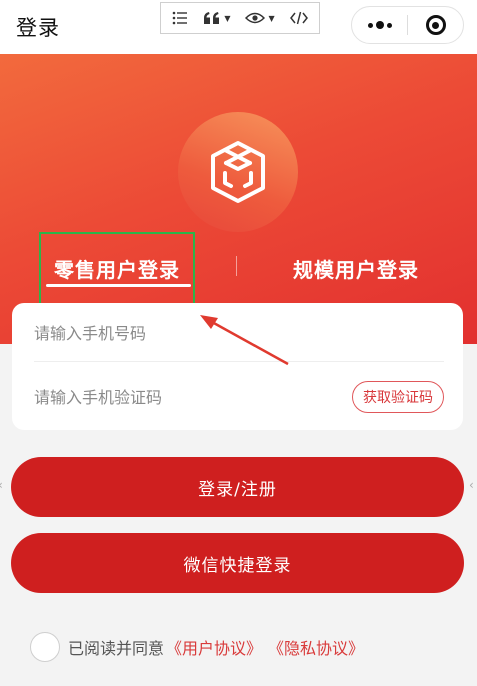  Describe the element at coordinates (370, 25) in the screenshot. I see `more-dots-icon` at that location.